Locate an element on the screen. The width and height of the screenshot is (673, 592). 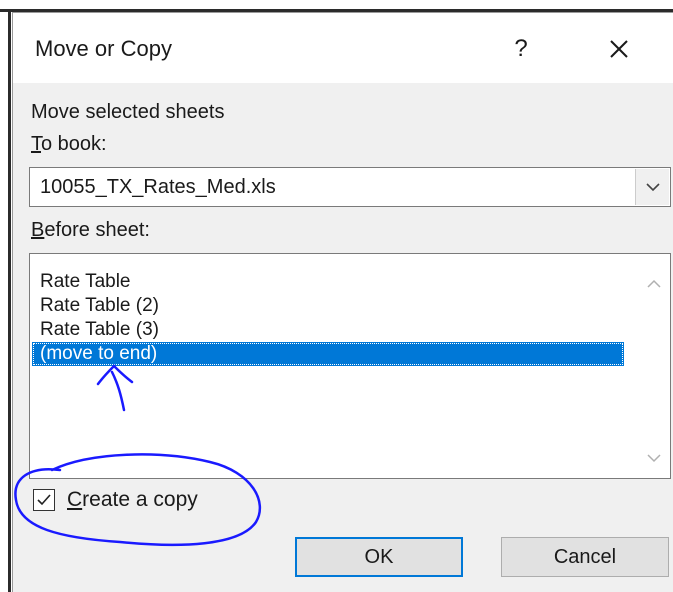
to-book-value: 10055_TX_Rates_Med.xls is located at coordinates (158, 187).